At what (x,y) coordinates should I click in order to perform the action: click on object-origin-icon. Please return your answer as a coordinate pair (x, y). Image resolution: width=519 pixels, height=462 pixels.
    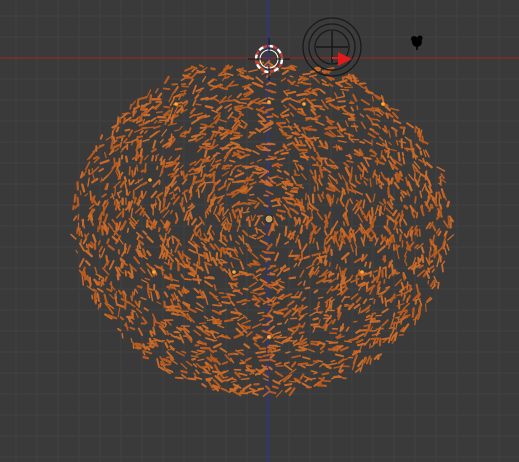
    Looking at the image, I should click on (269, 219).